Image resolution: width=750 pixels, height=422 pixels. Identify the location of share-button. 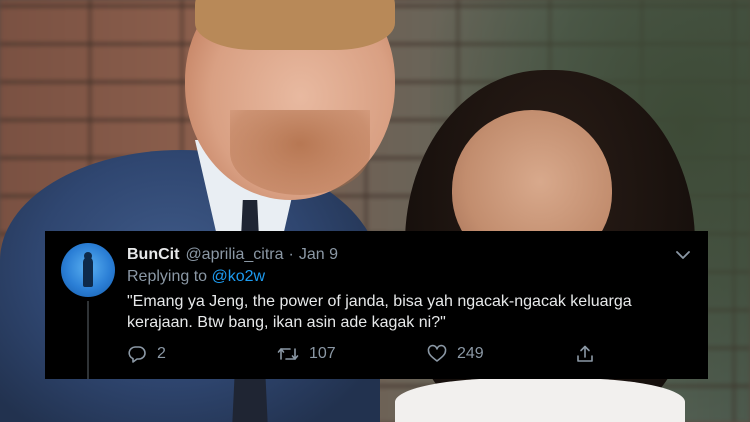
(590, 354).